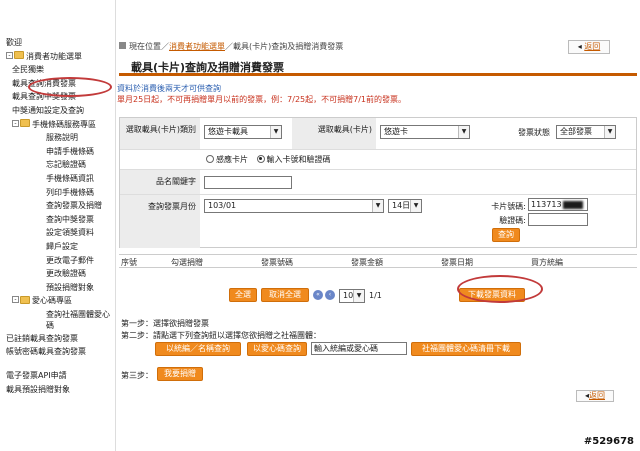 The width and height of the screenshot is (640, 451). What do you see at coordinates (38, 390) in the screenshot?
I see `sidebar-item-label: 載具預設捐贈對象` at bounding box center [38, 390].